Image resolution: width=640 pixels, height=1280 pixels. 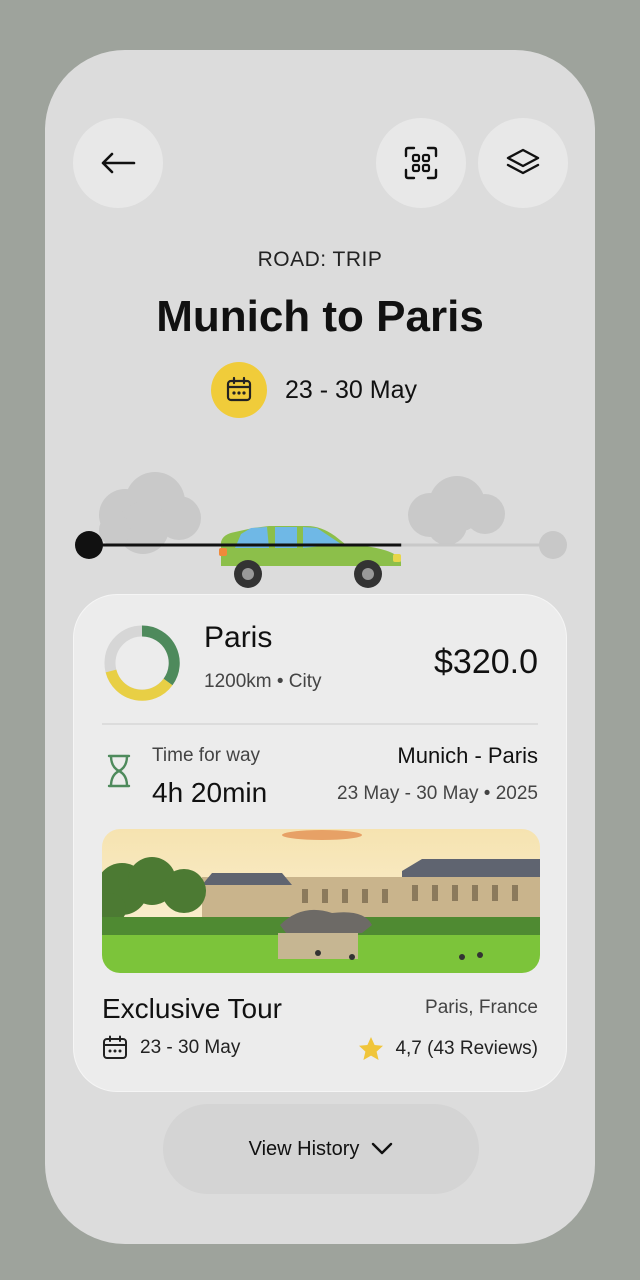 What do you see at coordinates (481, 1007) in the screenshot?
I see `tour-location: Paris, France` at bounding box center [481, 1007].